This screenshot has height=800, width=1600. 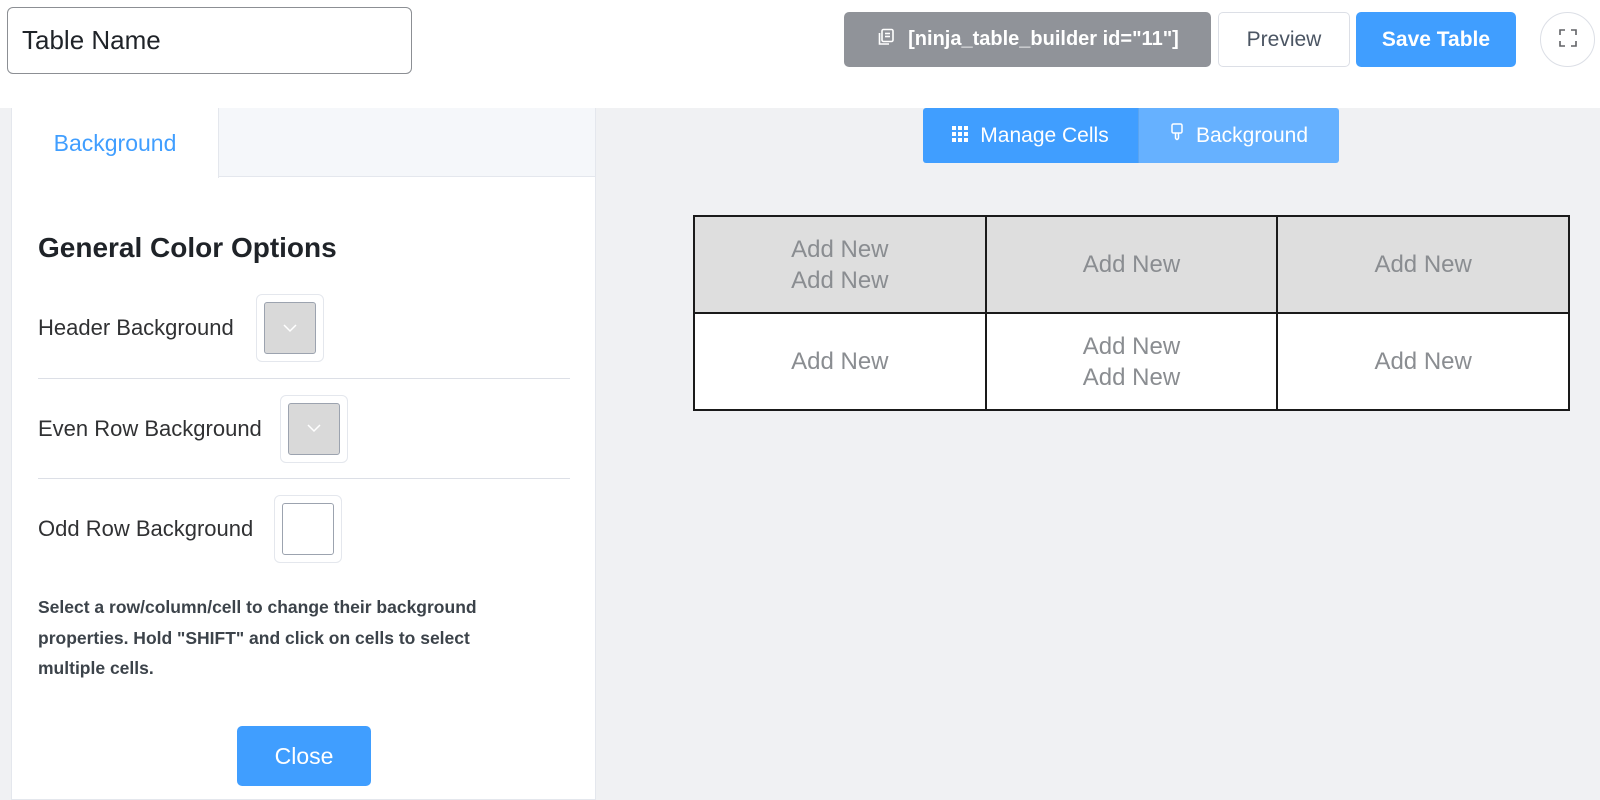 I want to click on table-name-input, so click(x=209, y=40).